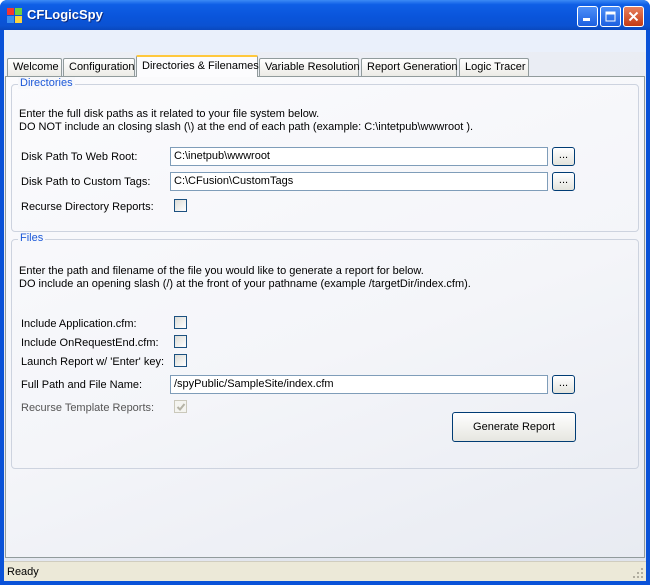 Image resolution: width=650 pixels, height=585 pixels. What do you see at coordinates (325, 571) in the screenshot?
I see `status-bar: Ready` at bounding box center [325, 571].